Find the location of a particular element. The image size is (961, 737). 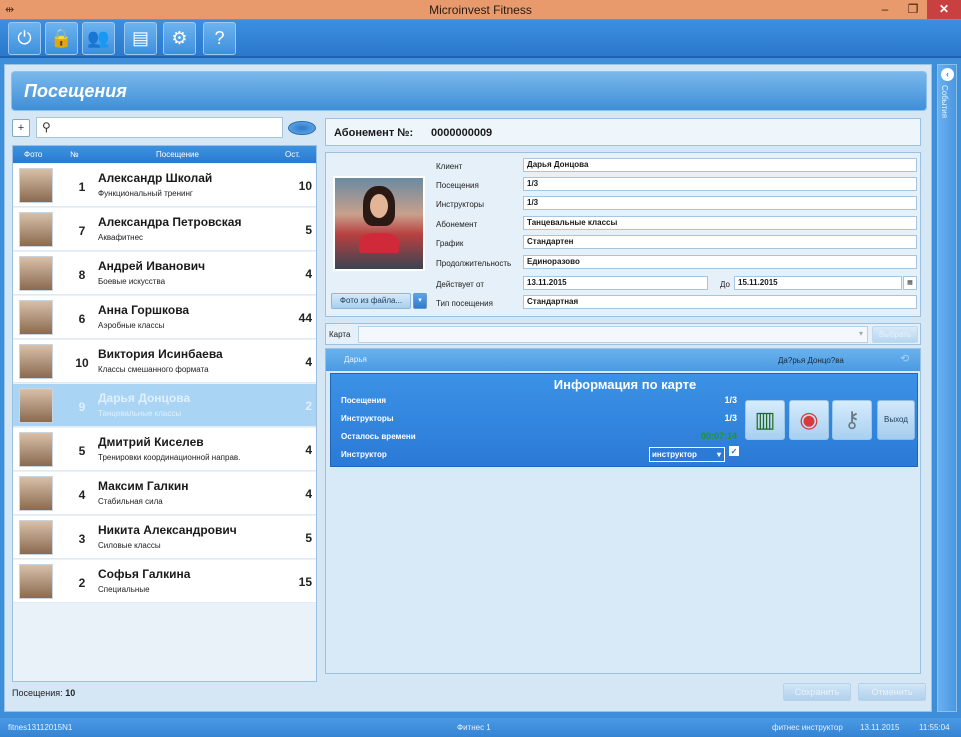

item-subscription: Стабильная сила is located at coordinates (130, 501).